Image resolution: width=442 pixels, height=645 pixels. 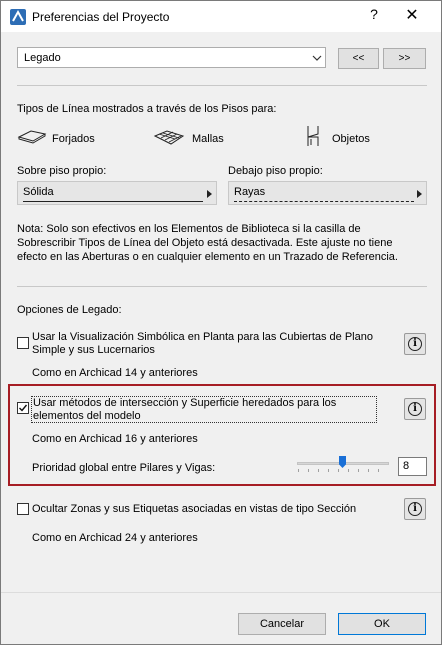 I want to click on priority-slider, so click(x=343, y=464).